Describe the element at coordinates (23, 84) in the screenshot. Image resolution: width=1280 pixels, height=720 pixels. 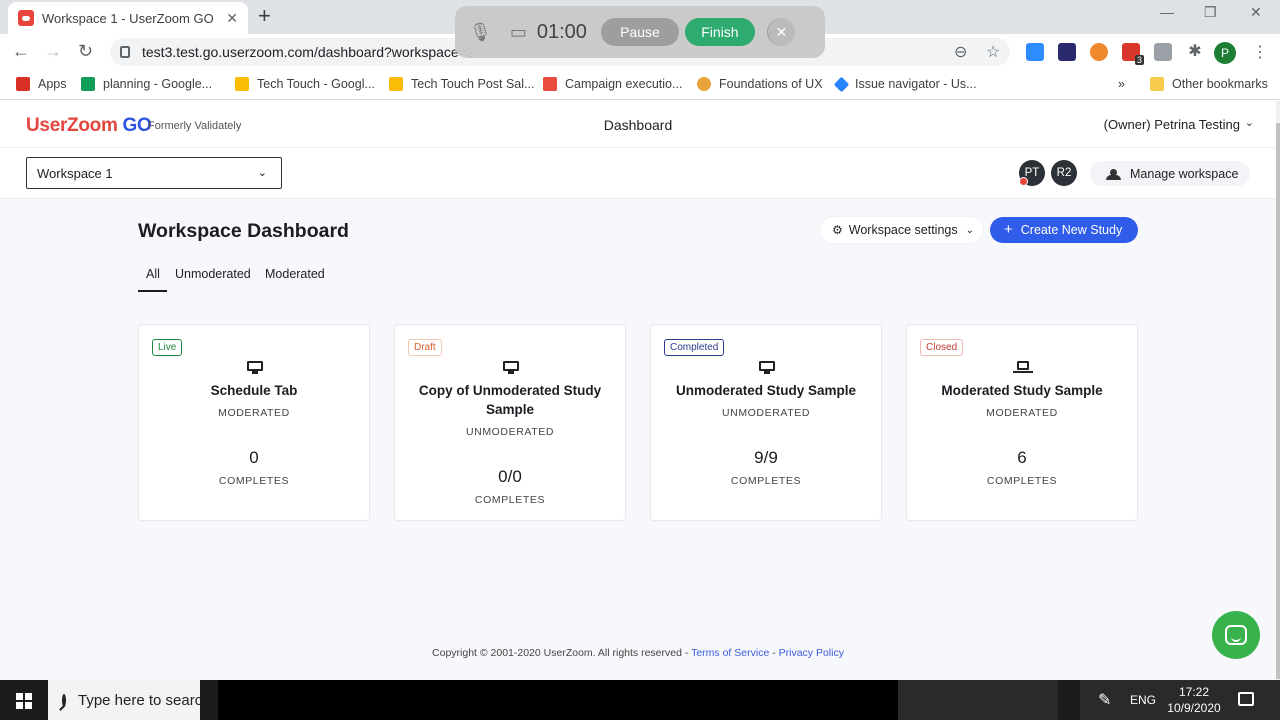
I see `apps-grid-icon` at that location.